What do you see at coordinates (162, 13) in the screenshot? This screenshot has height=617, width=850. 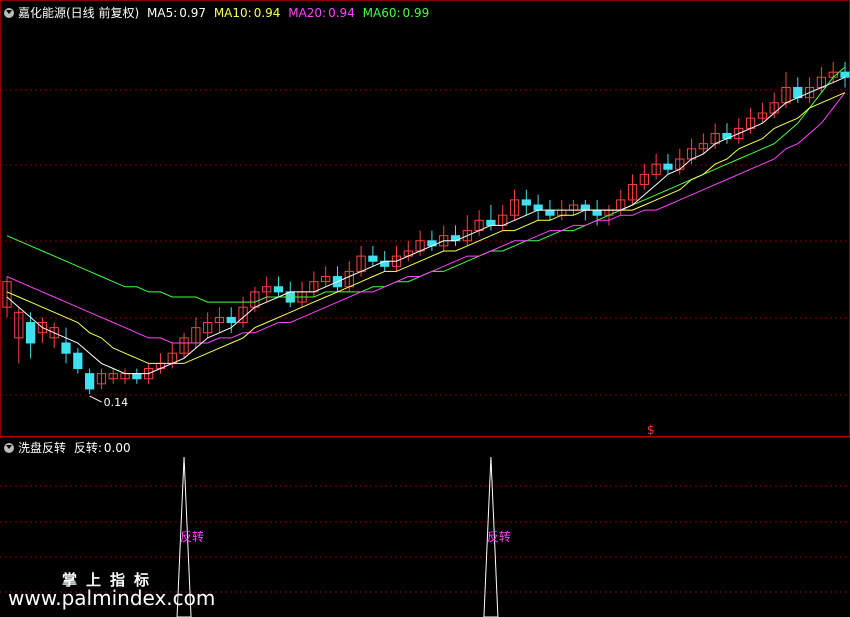 I see `ma5-label: MA5:` at bounding box center [162, 13].